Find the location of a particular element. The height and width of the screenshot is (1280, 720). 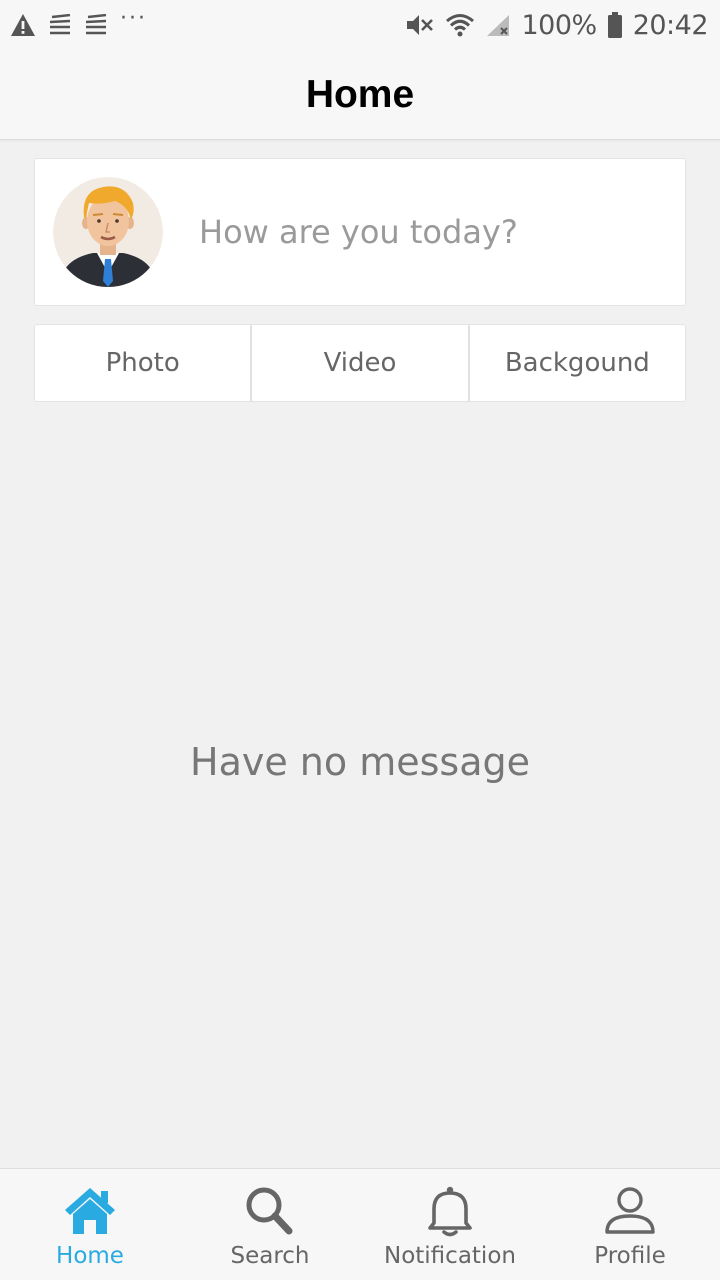

nav-item-profile: Profile is located at coordinates (630, 1224).